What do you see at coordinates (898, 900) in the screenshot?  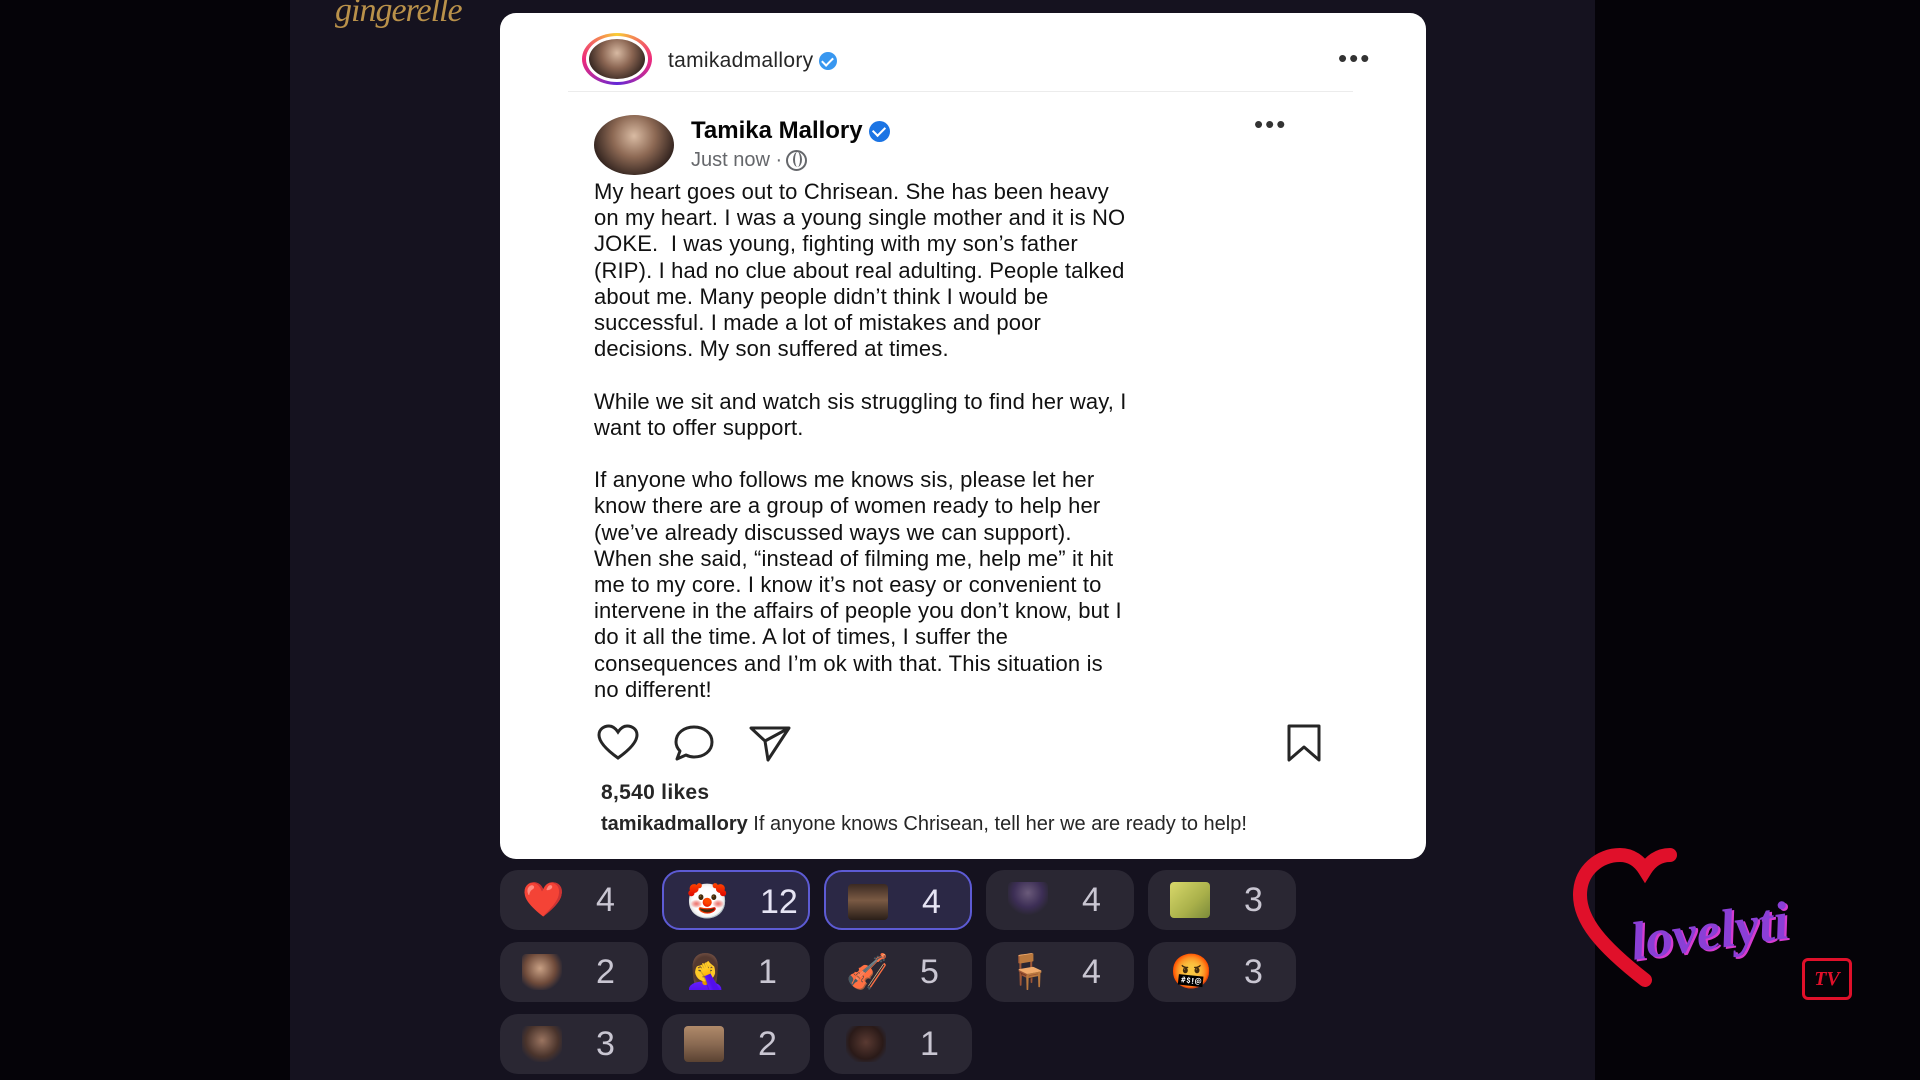 I see `reaction-custom-face: 4` at bounding box center [898, 900].